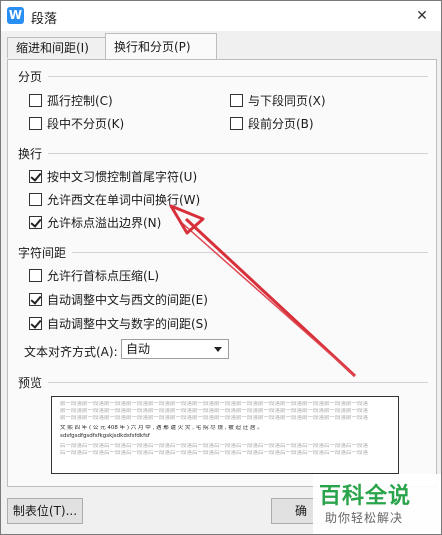 The height and width of the screenshot is (535, 442). Describe the element at coordinates (365, 496) in the screenshot. I see `watermark-main-text: 百科全说` at that location.